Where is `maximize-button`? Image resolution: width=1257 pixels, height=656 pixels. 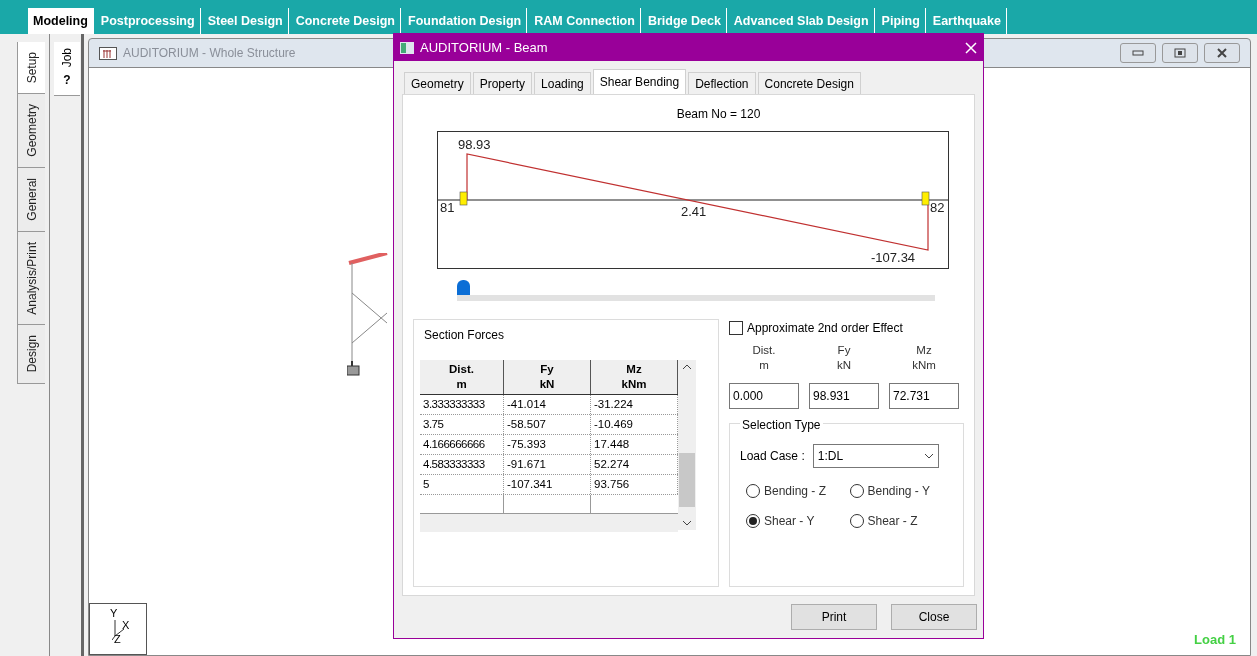
maximize-button is located at coordinates (1180, 53).